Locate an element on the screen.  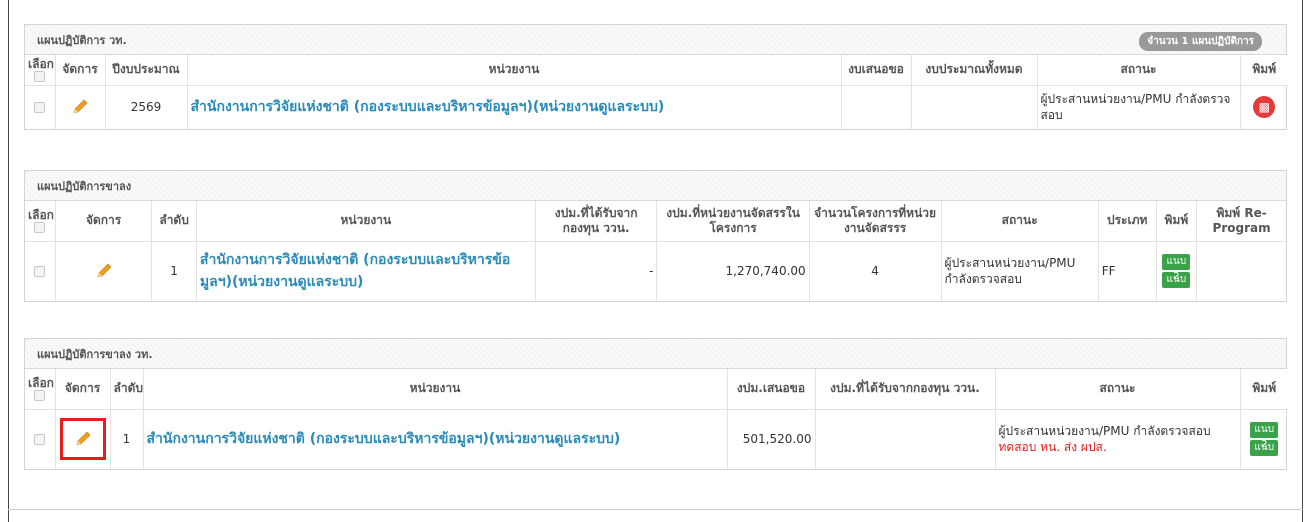
col-projects: จำนวนโครงการที่หน่วยงานจัดสรรร is located at coordinates (875, 221).